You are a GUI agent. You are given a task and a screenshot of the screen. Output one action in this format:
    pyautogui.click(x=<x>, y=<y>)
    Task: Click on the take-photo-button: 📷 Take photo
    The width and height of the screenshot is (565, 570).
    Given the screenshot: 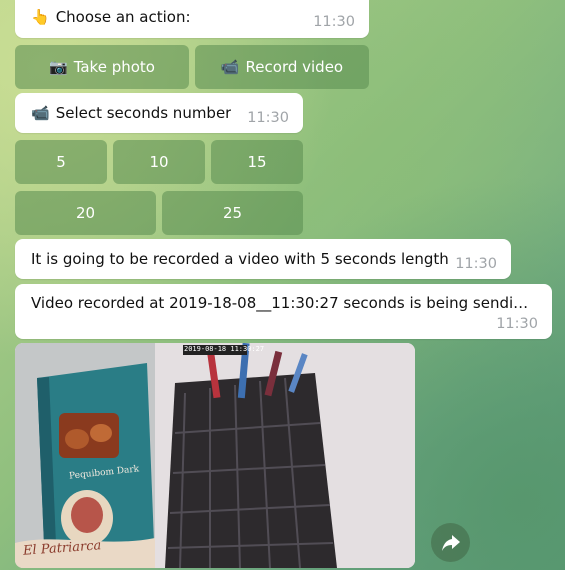 What is the action you would take?
    pyautogui.click(x=102, y=67)
    